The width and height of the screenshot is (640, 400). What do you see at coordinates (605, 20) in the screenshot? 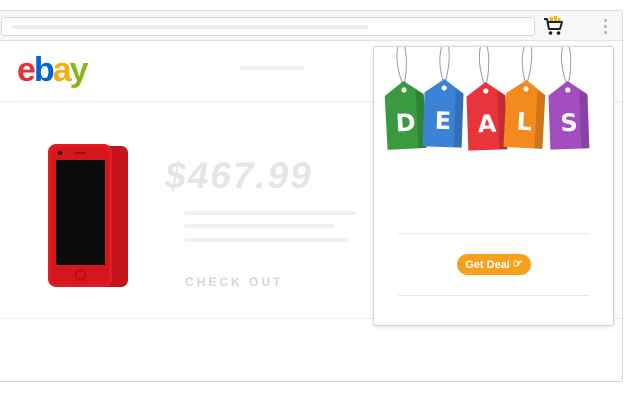
I see `vertical-dots-icon` at bounding box center [605, 20].